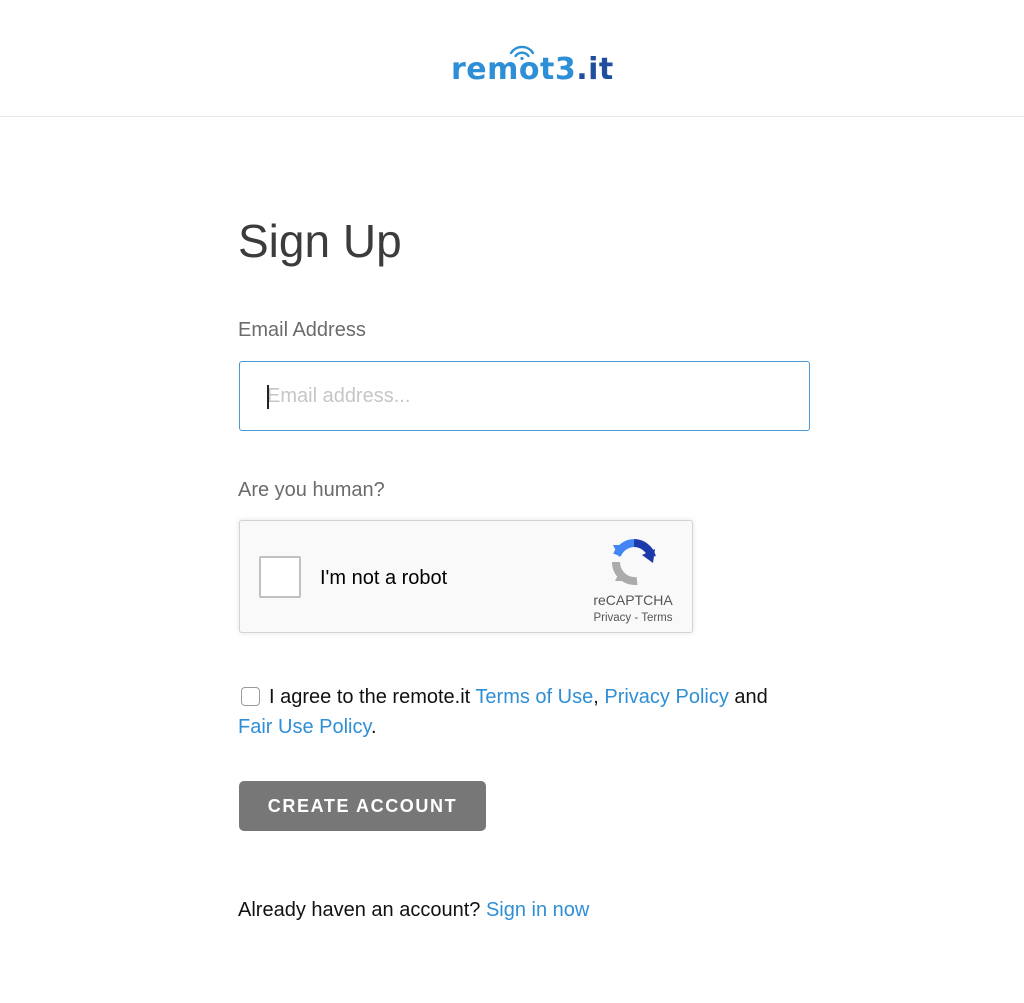 The image size is (1024, 1003). Describe the element at coordinates (359, 910) in the screenshot. I see `signin-prompt-text: Already haven an account?` at that location.